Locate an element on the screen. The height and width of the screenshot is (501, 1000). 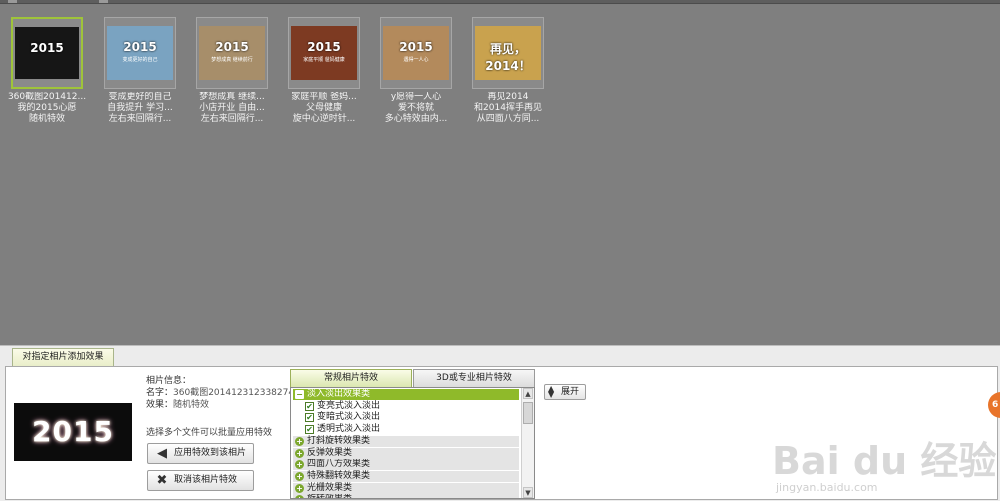
photo-caption-line: 我的2015心愿 is located at coordinates (47, 108).